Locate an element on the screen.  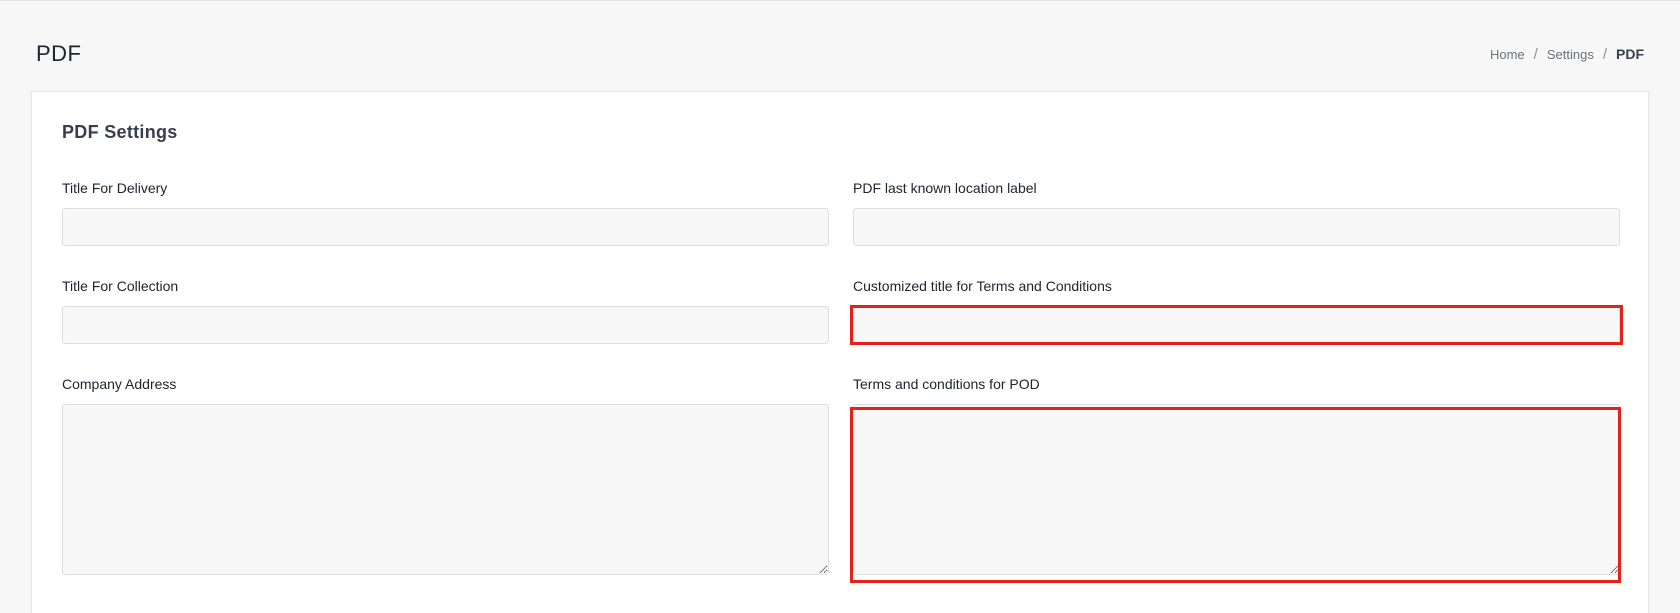
title-for-delivery-group: Title For Delivery is located at coordinates (445, 213).